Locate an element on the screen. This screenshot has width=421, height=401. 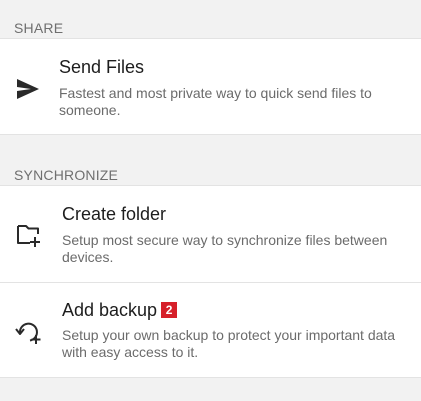
backup-icon is located at coordinates (28, 331).